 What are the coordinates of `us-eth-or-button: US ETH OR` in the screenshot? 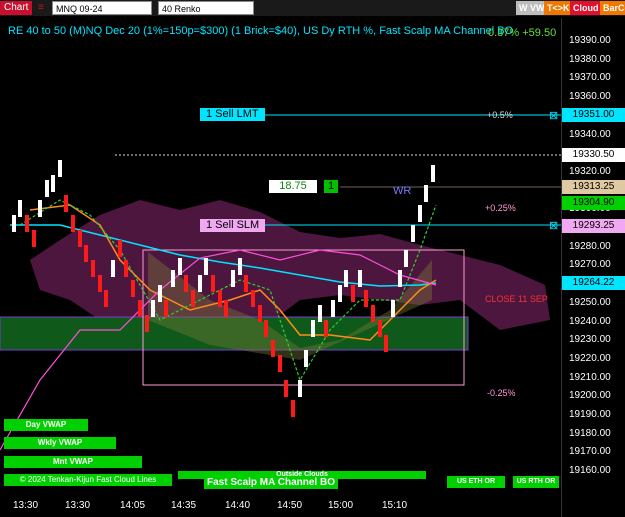 It's located at (476, 482).